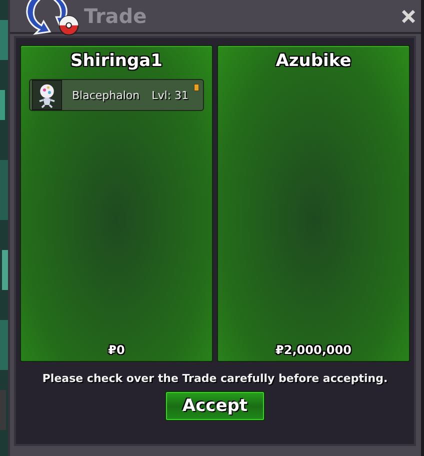 This screenshot has height=456, width=424. What do you see at coordinates (314, 350) in the screenshot?
I see `money-amount: ₽2,000,000` at bounding box center [314, 350].